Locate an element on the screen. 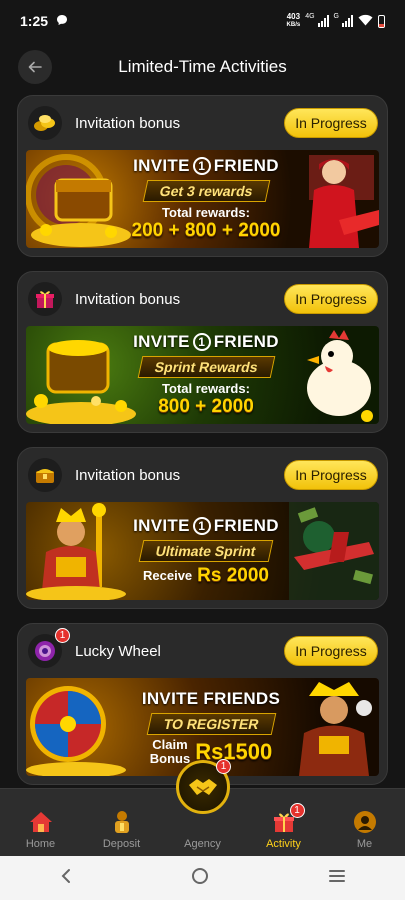 This screenshot has height=900, width=405. system-back-icon is located at coordinates (66, 878).